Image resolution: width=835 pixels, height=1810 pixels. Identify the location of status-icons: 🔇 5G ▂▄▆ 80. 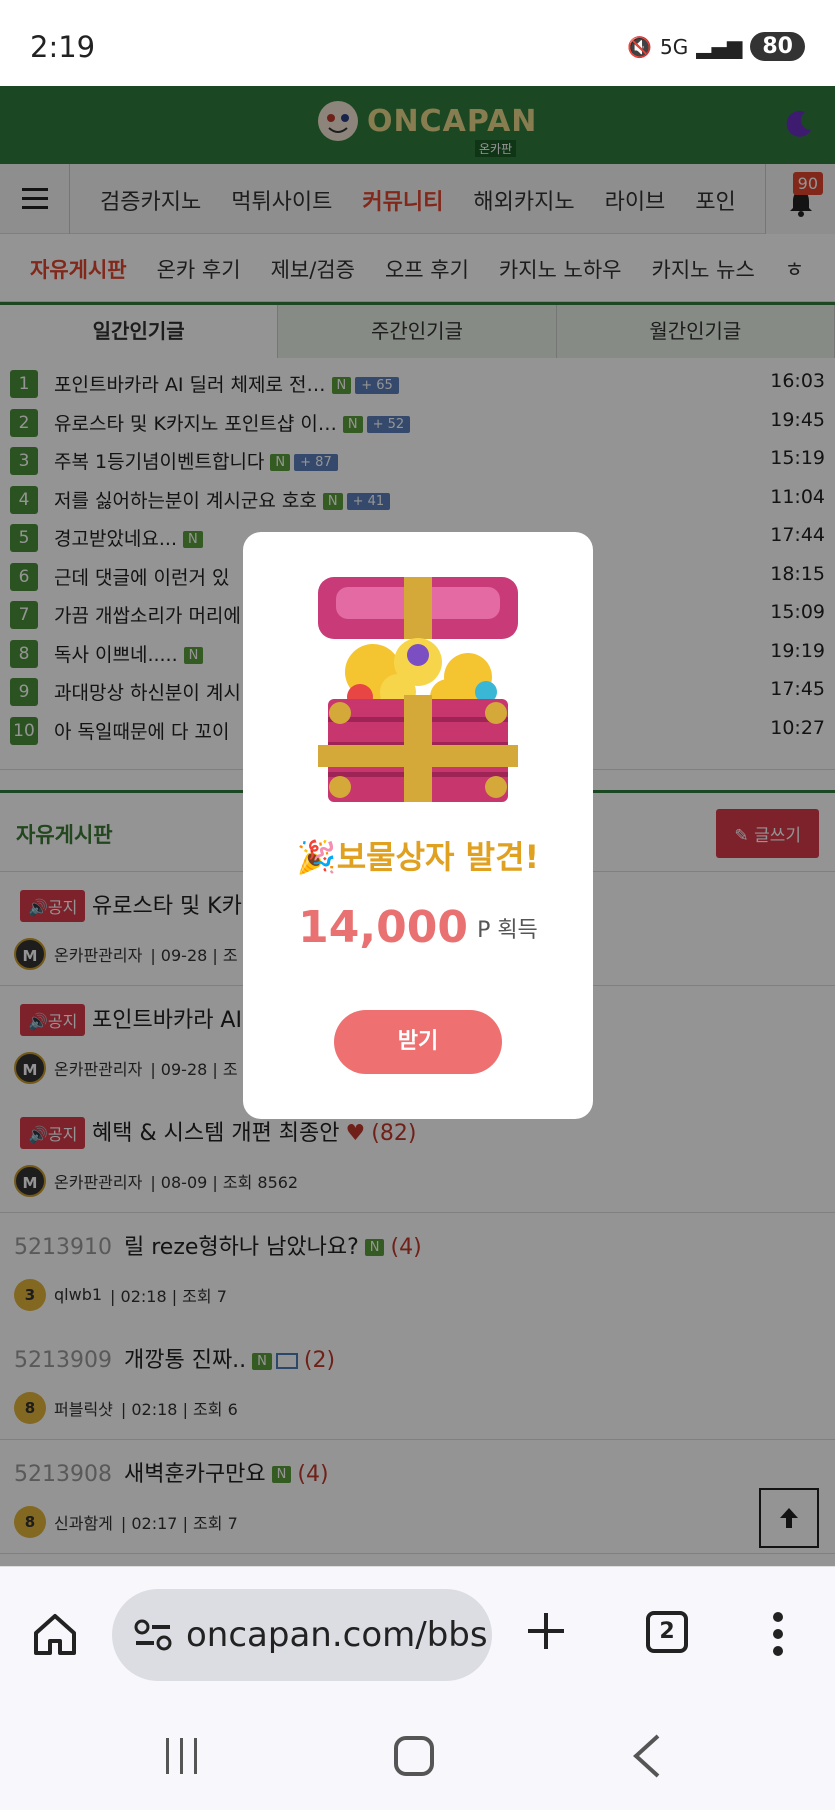
(716, 46).